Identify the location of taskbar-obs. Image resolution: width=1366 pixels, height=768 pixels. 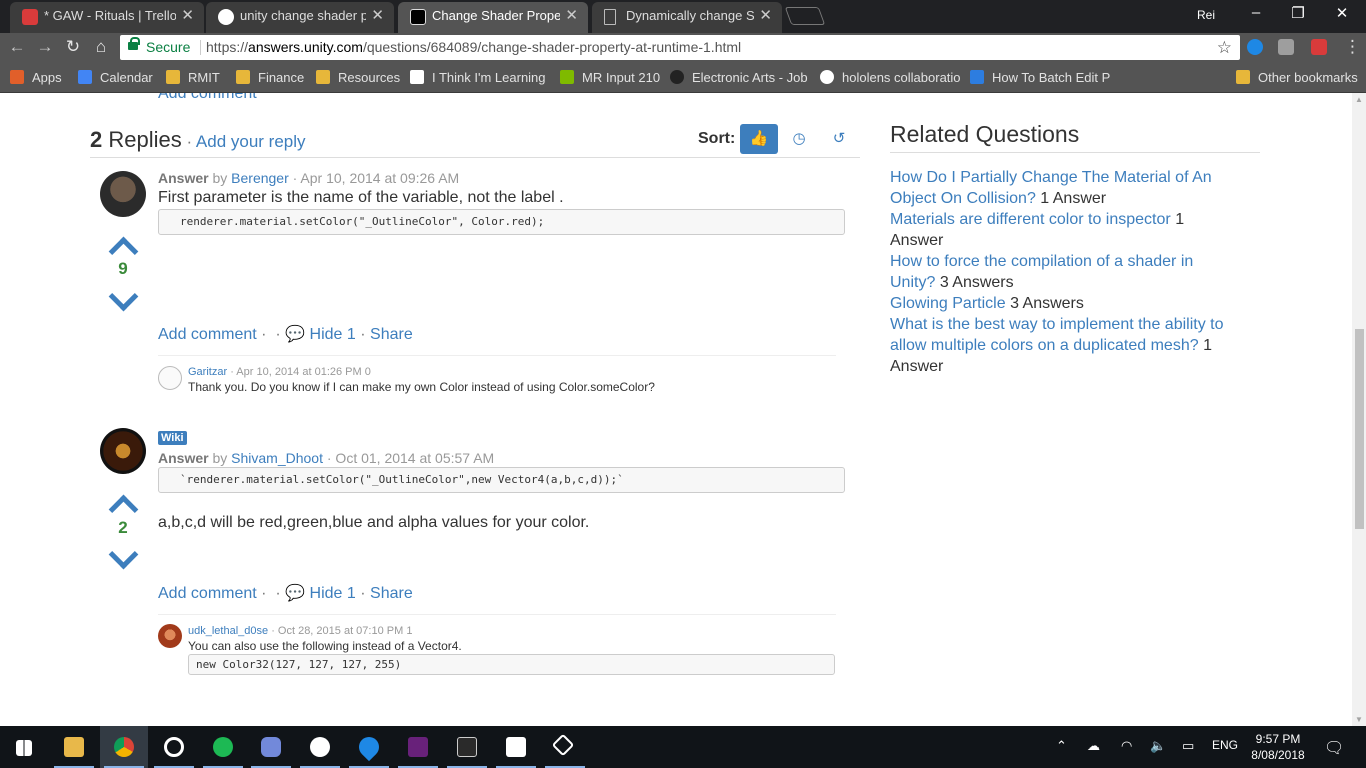
(174, 747).